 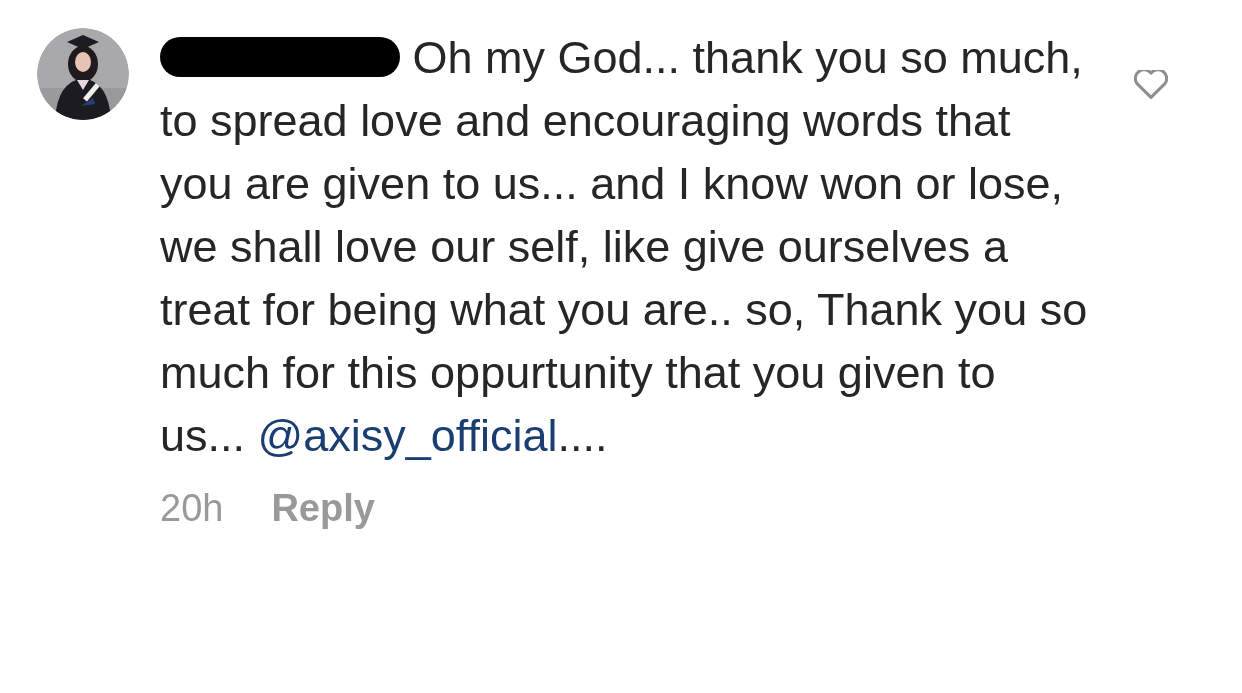 What do you see at coordinates (192, 508) in the screenshot?
I see `comment-time: 20h` at bounding box center [192, 508].